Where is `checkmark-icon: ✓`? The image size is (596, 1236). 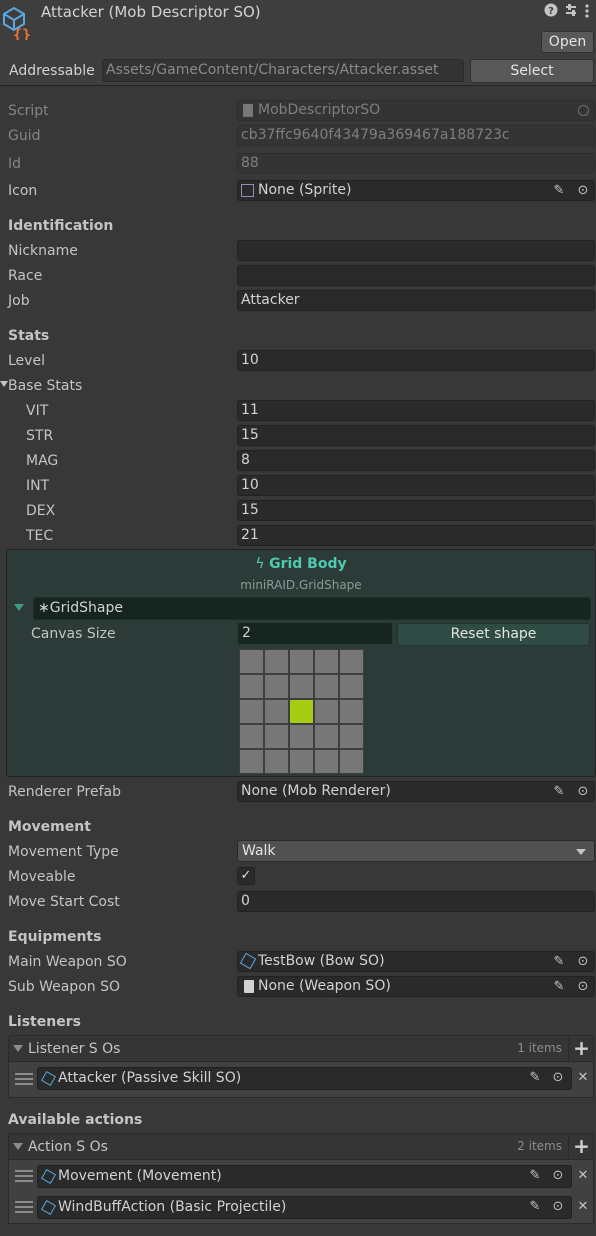 checkmark-icon: ✓ is located at coordinates (246, 875).